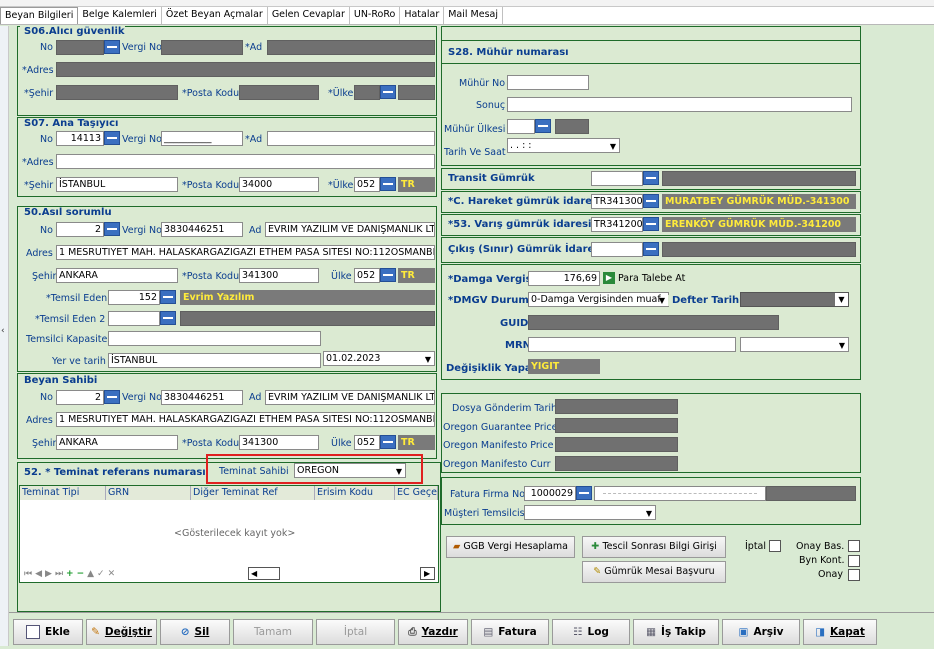 The image size is (934, 649). I want to click on cikis-input, so click(617, 249).